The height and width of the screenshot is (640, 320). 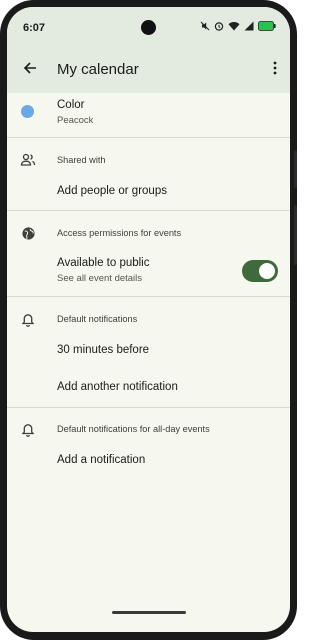 I want to click on globe-icon, so click(x=28, y=233).